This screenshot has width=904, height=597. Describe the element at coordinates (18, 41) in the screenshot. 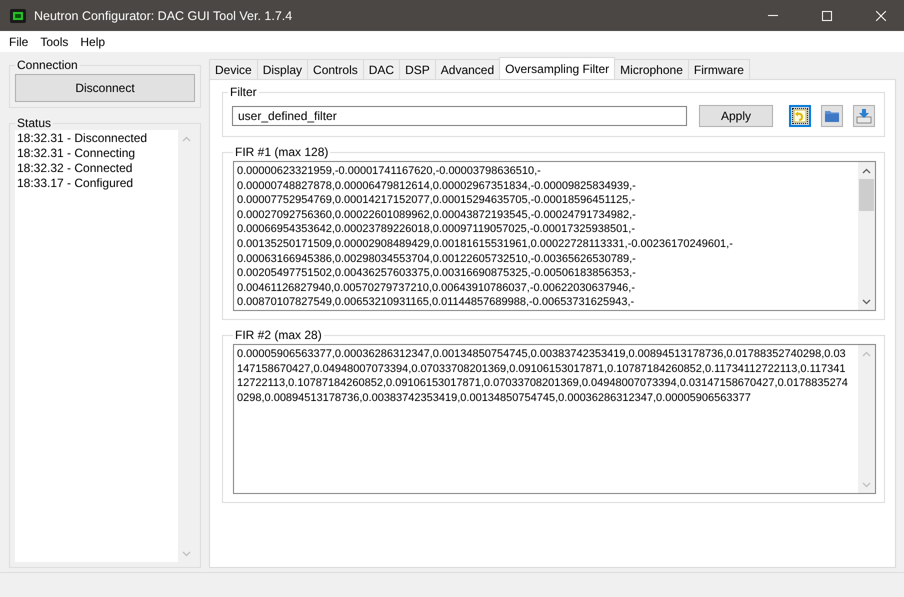

I see `menu-item: File` at that location.